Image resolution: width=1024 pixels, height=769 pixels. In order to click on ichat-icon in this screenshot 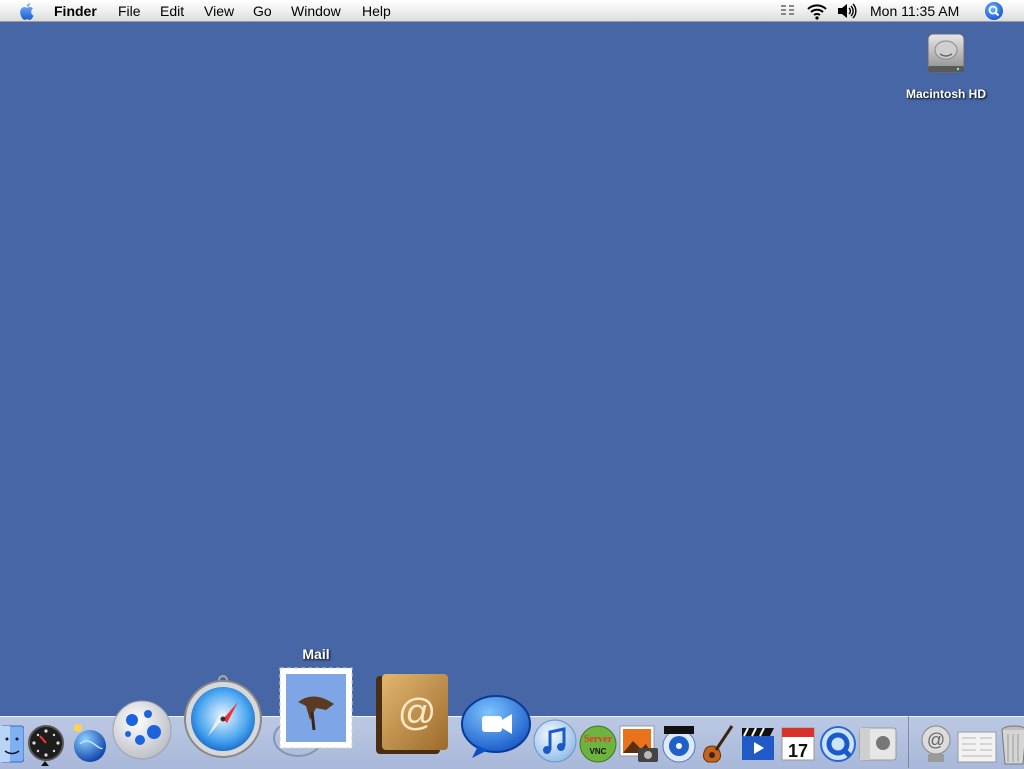, I will do `click(496, 727)`.